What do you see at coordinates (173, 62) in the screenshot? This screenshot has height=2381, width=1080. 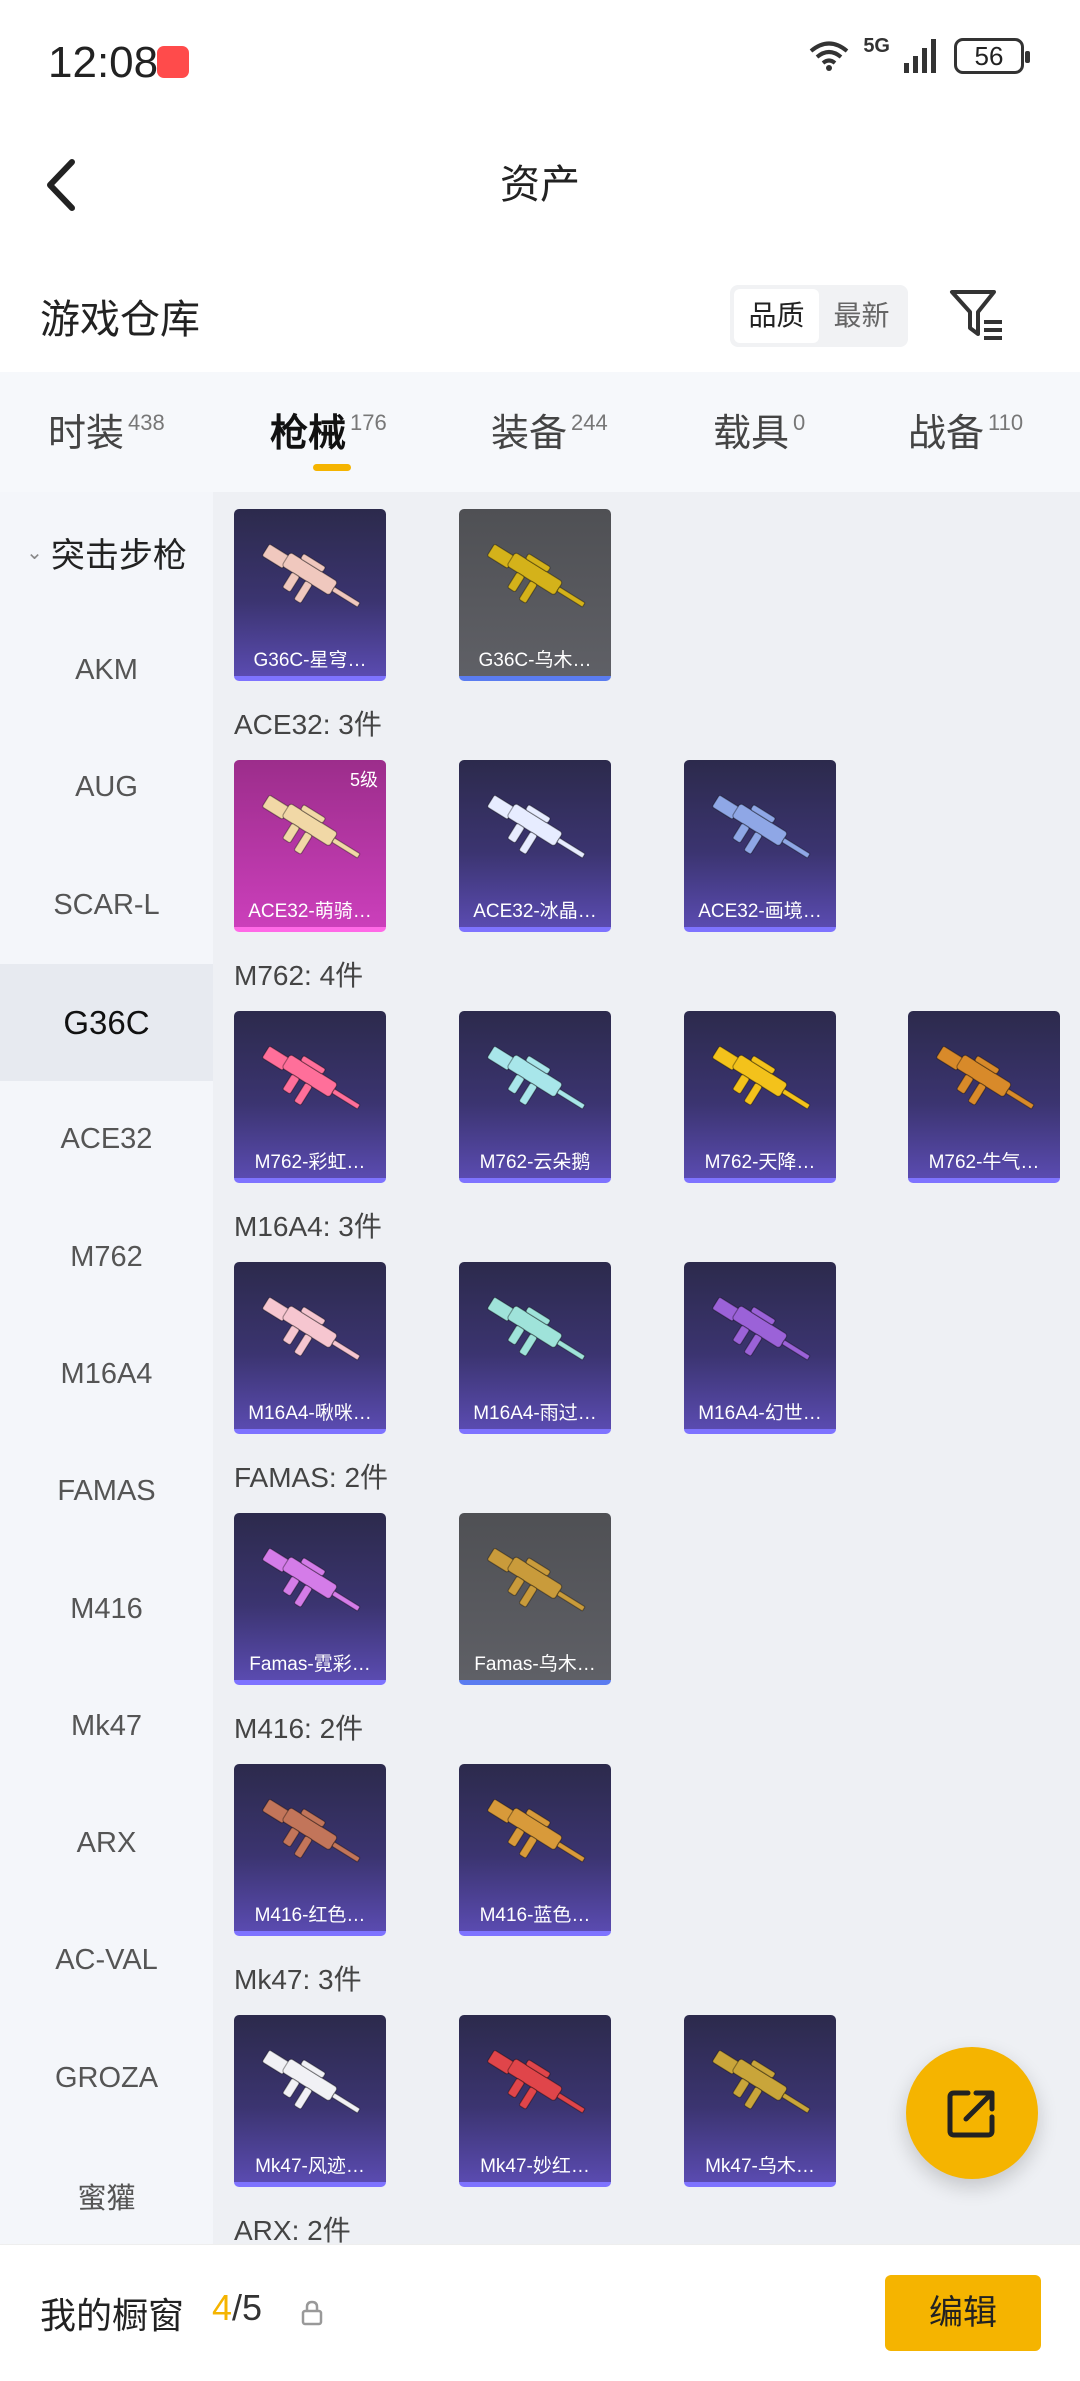 I see `notification-app-icon` at bounding box center [173, 62].